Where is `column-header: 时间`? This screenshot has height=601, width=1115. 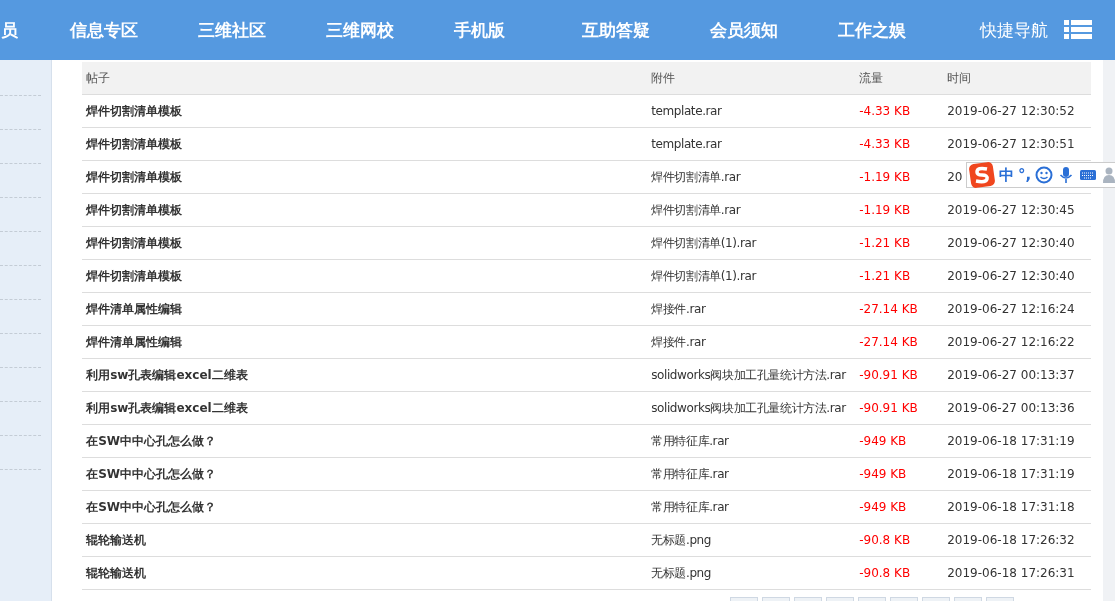
column-header: 时间 is located at coordinates (1017, 78).